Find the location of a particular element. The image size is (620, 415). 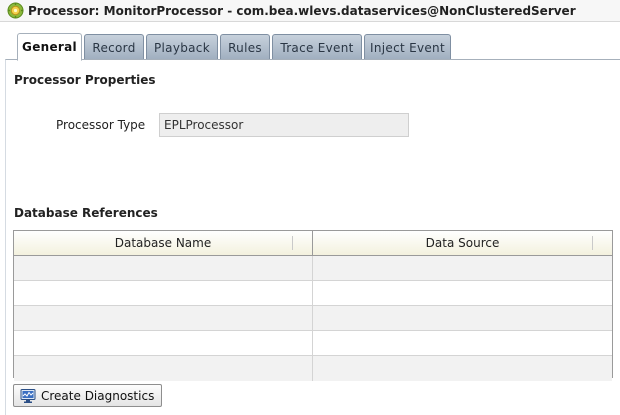

tab-label: Trace Event is located at coordinates (317, 47).